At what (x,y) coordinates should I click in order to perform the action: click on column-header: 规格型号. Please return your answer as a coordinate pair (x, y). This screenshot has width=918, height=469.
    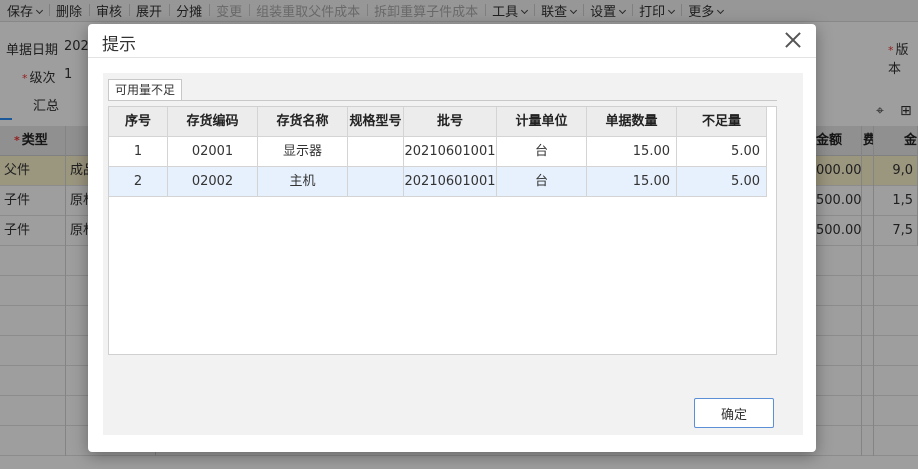
    Looking at the image, I should click on (376, 122).